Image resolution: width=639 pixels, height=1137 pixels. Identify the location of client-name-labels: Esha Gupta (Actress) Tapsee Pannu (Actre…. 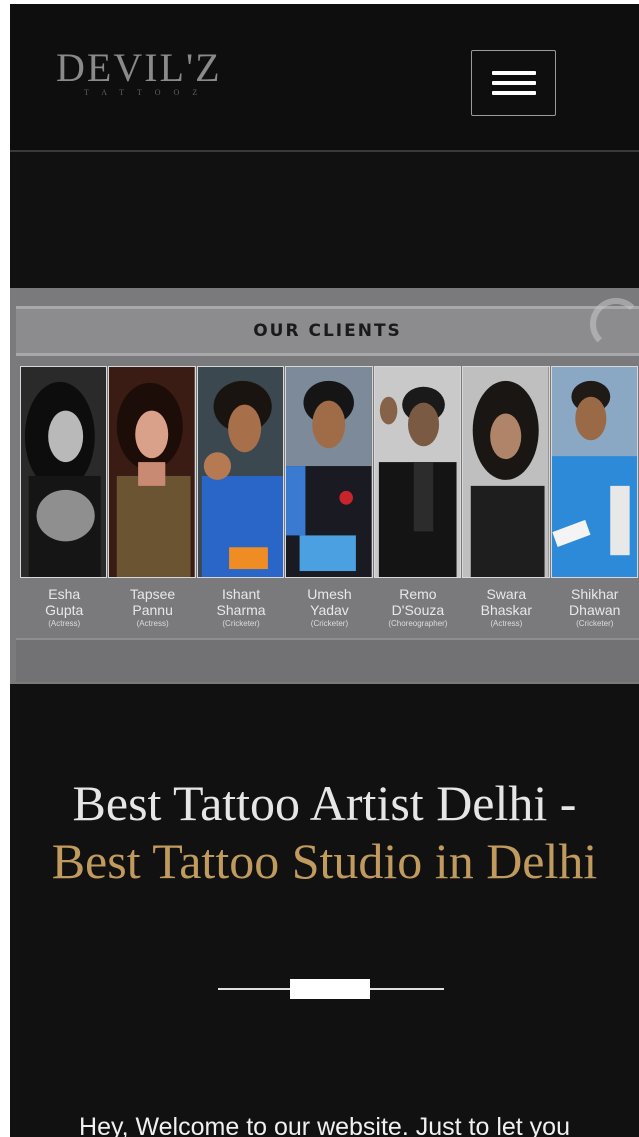
(329, 607).